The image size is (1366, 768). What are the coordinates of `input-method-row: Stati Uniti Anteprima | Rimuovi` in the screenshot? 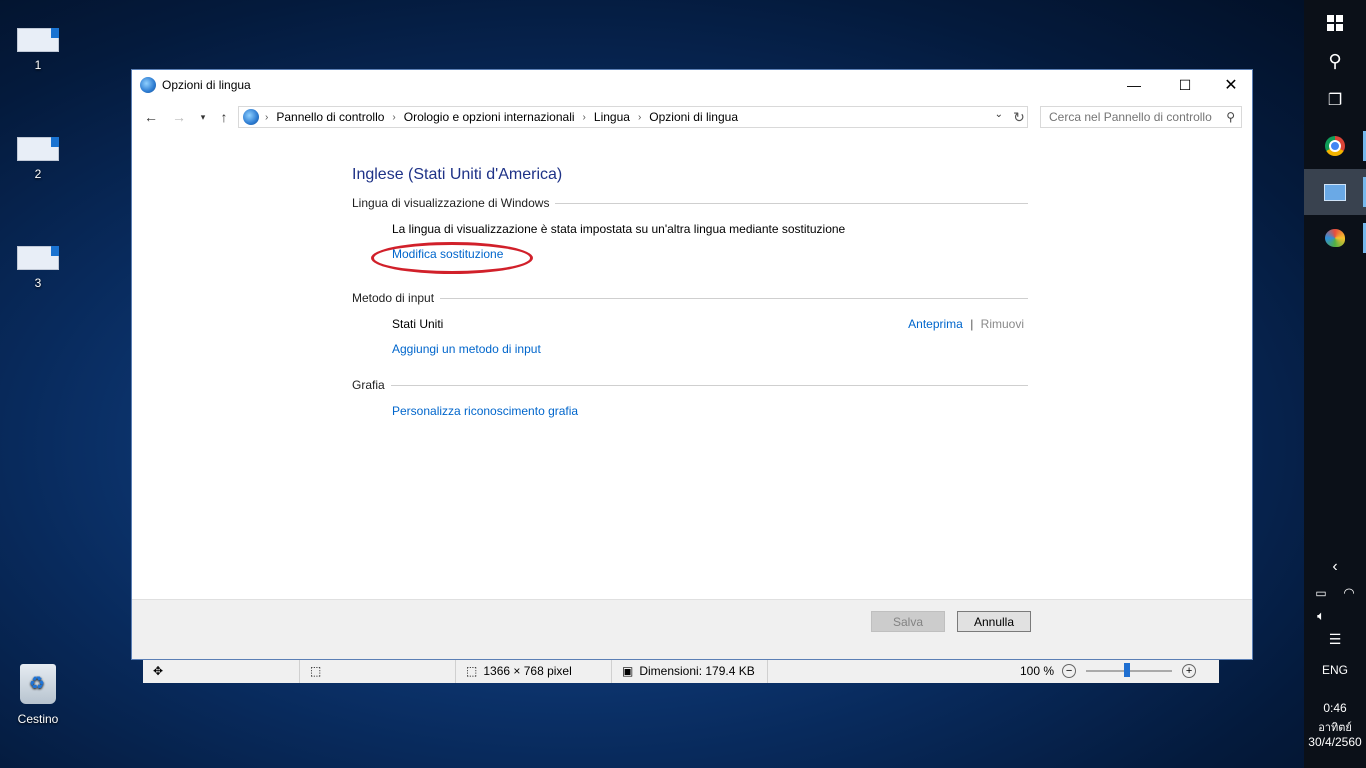 It's located at (710, 324).